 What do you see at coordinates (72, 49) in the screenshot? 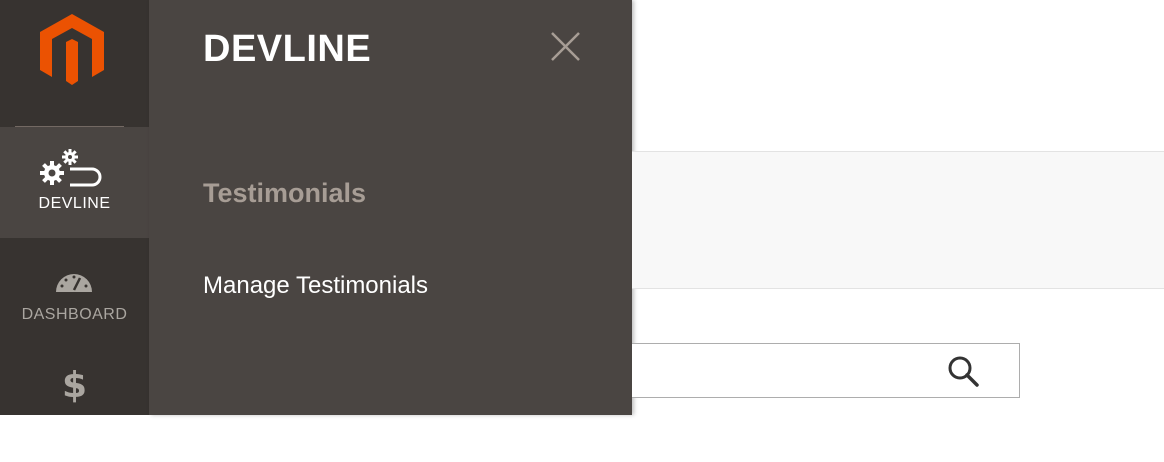
I see `magento-logo-icon` at bounding box center [72, 49].